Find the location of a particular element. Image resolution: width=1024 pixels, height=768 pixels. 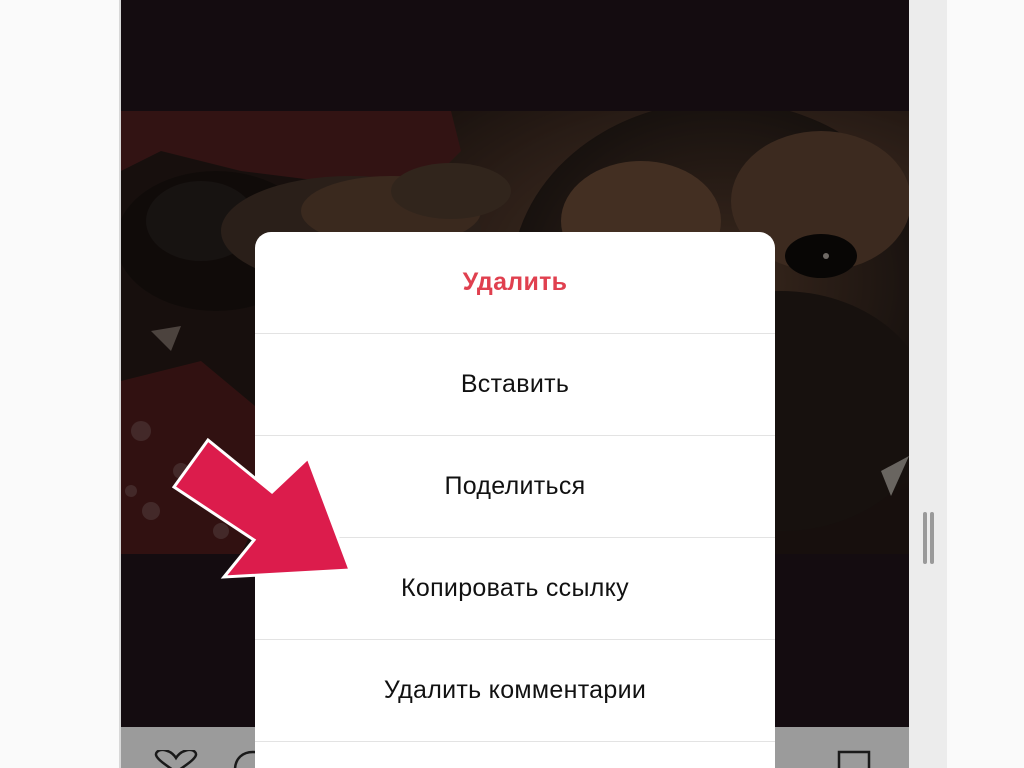

embed-label: Вставить is located at coordinates (515, 384).